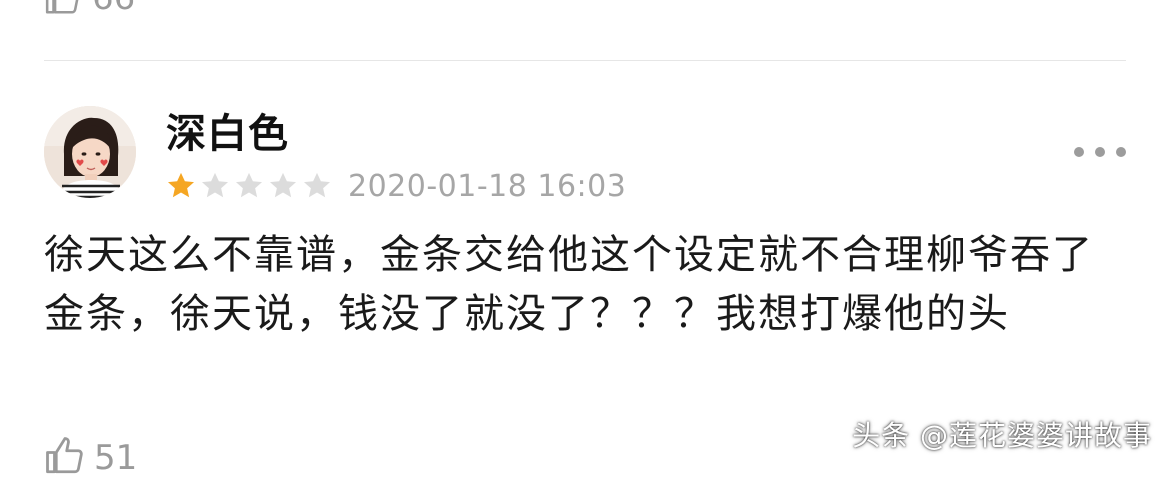 The image size is (1170, 481). I want to click on previous-comment-like-count: 66, so click(113, 9).